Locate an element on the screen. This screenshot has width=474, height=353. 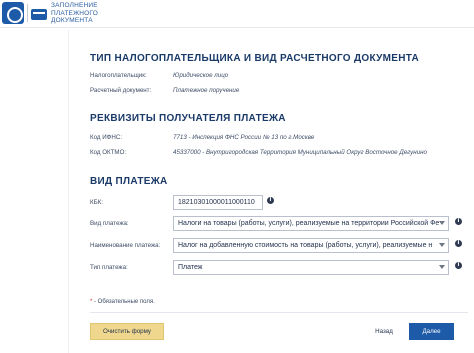
payment-kind-info-icon: i is located at coordinates (458, 221).